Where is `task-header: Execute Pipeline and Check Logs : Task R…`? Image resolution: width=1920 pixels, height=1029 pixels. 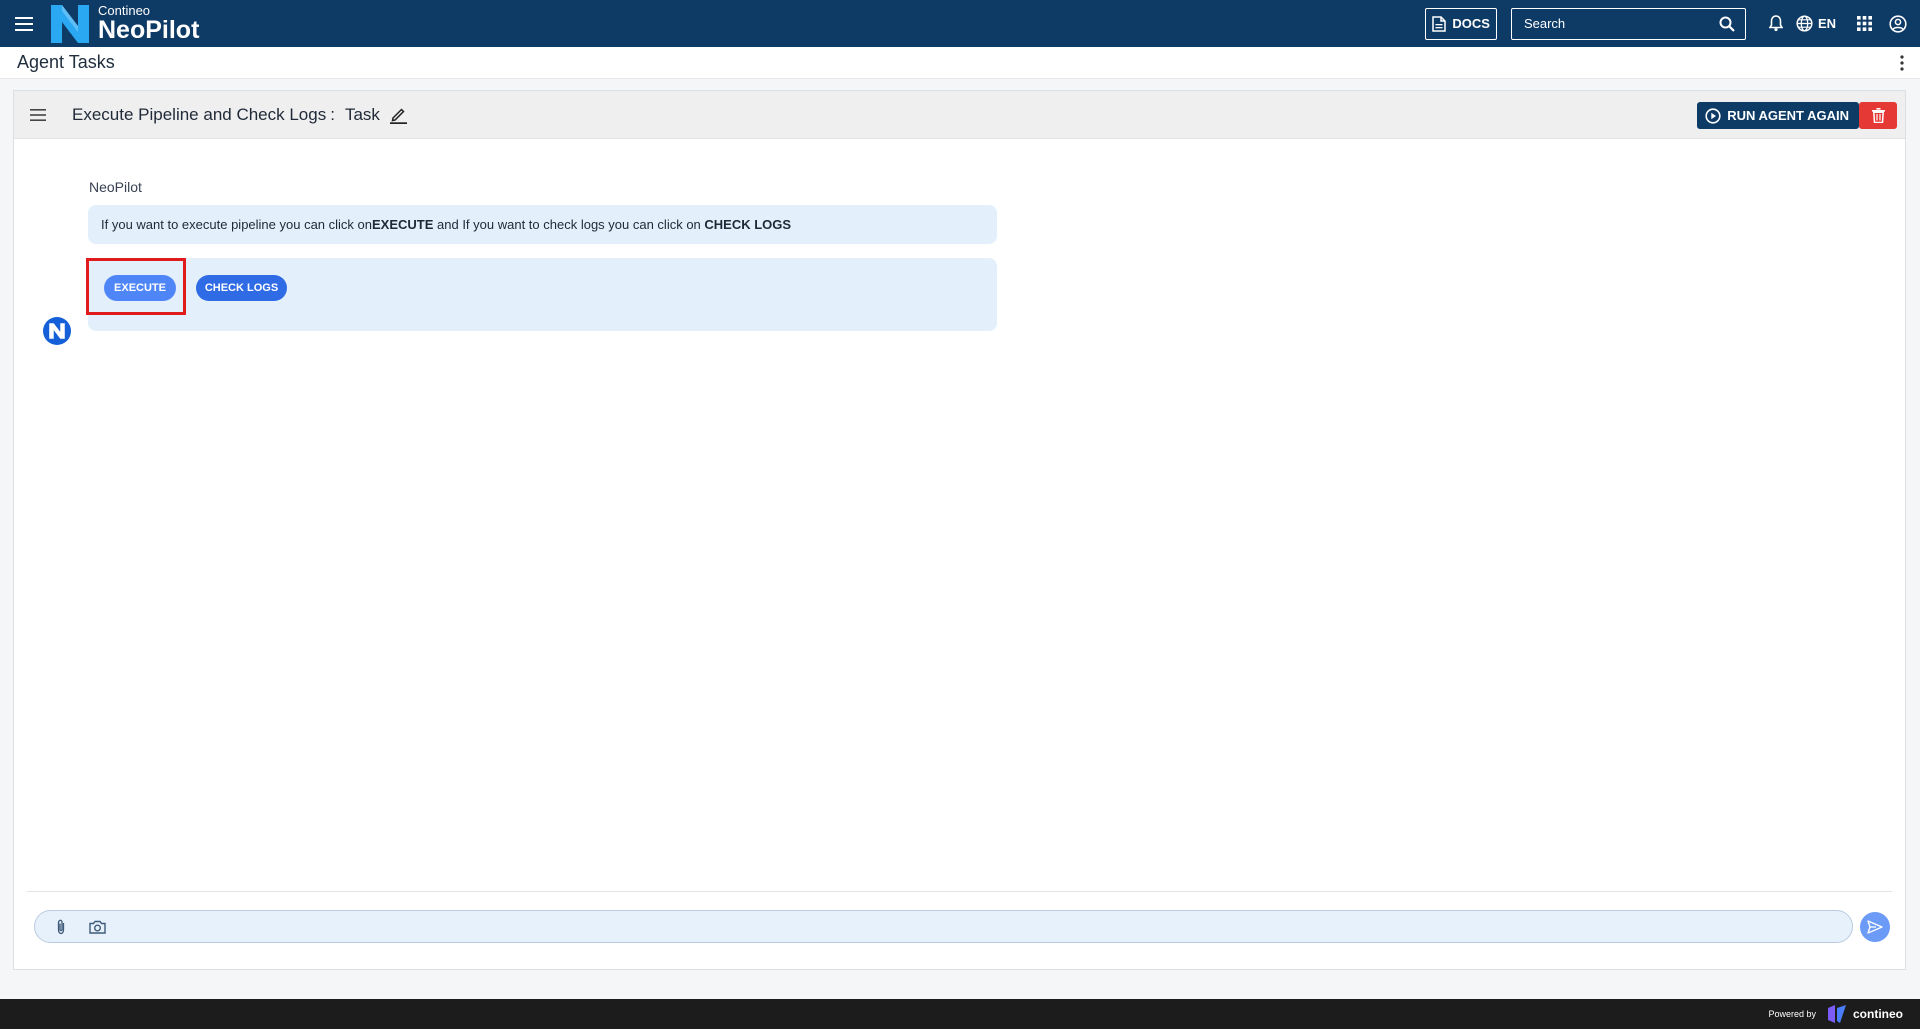
task-header: Execute Pipeline and Check Logs : Task R… is located at coordinates (959, 115).